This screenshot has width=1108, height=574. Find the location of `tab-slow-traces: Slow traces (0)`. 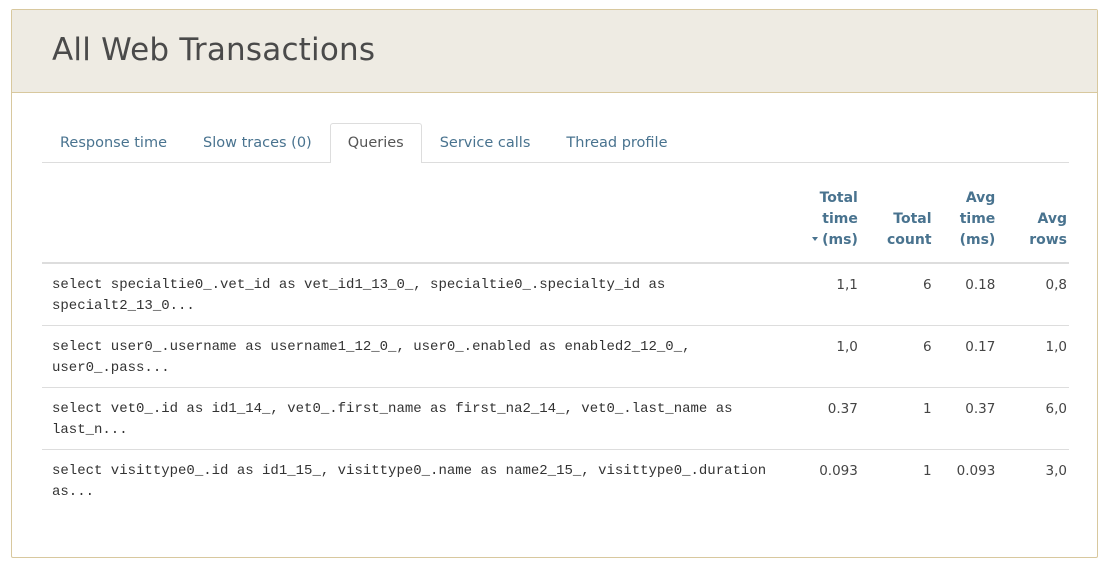

tab-slow-traces: Slow traces (0) is located at coordinates (257, 142).